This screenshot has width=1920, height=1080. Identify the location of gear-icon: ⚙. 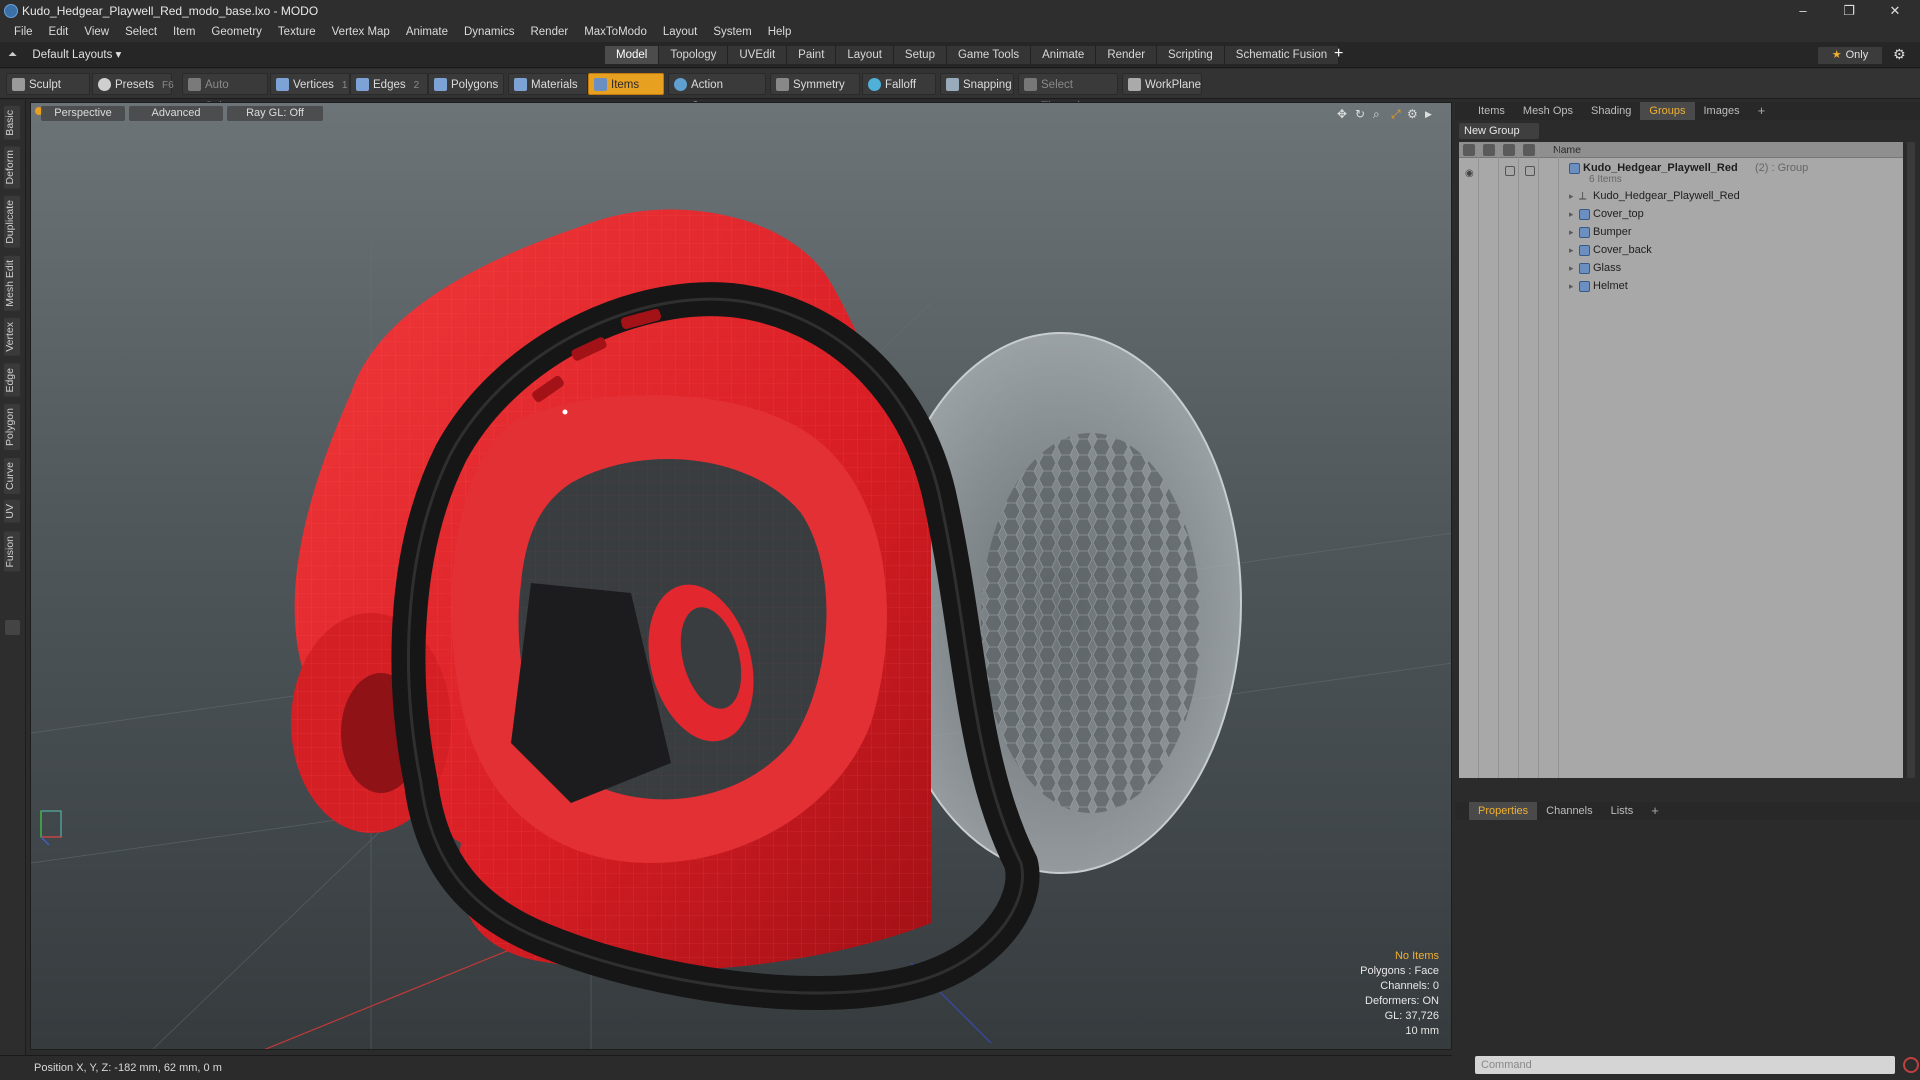
(1899, 54).